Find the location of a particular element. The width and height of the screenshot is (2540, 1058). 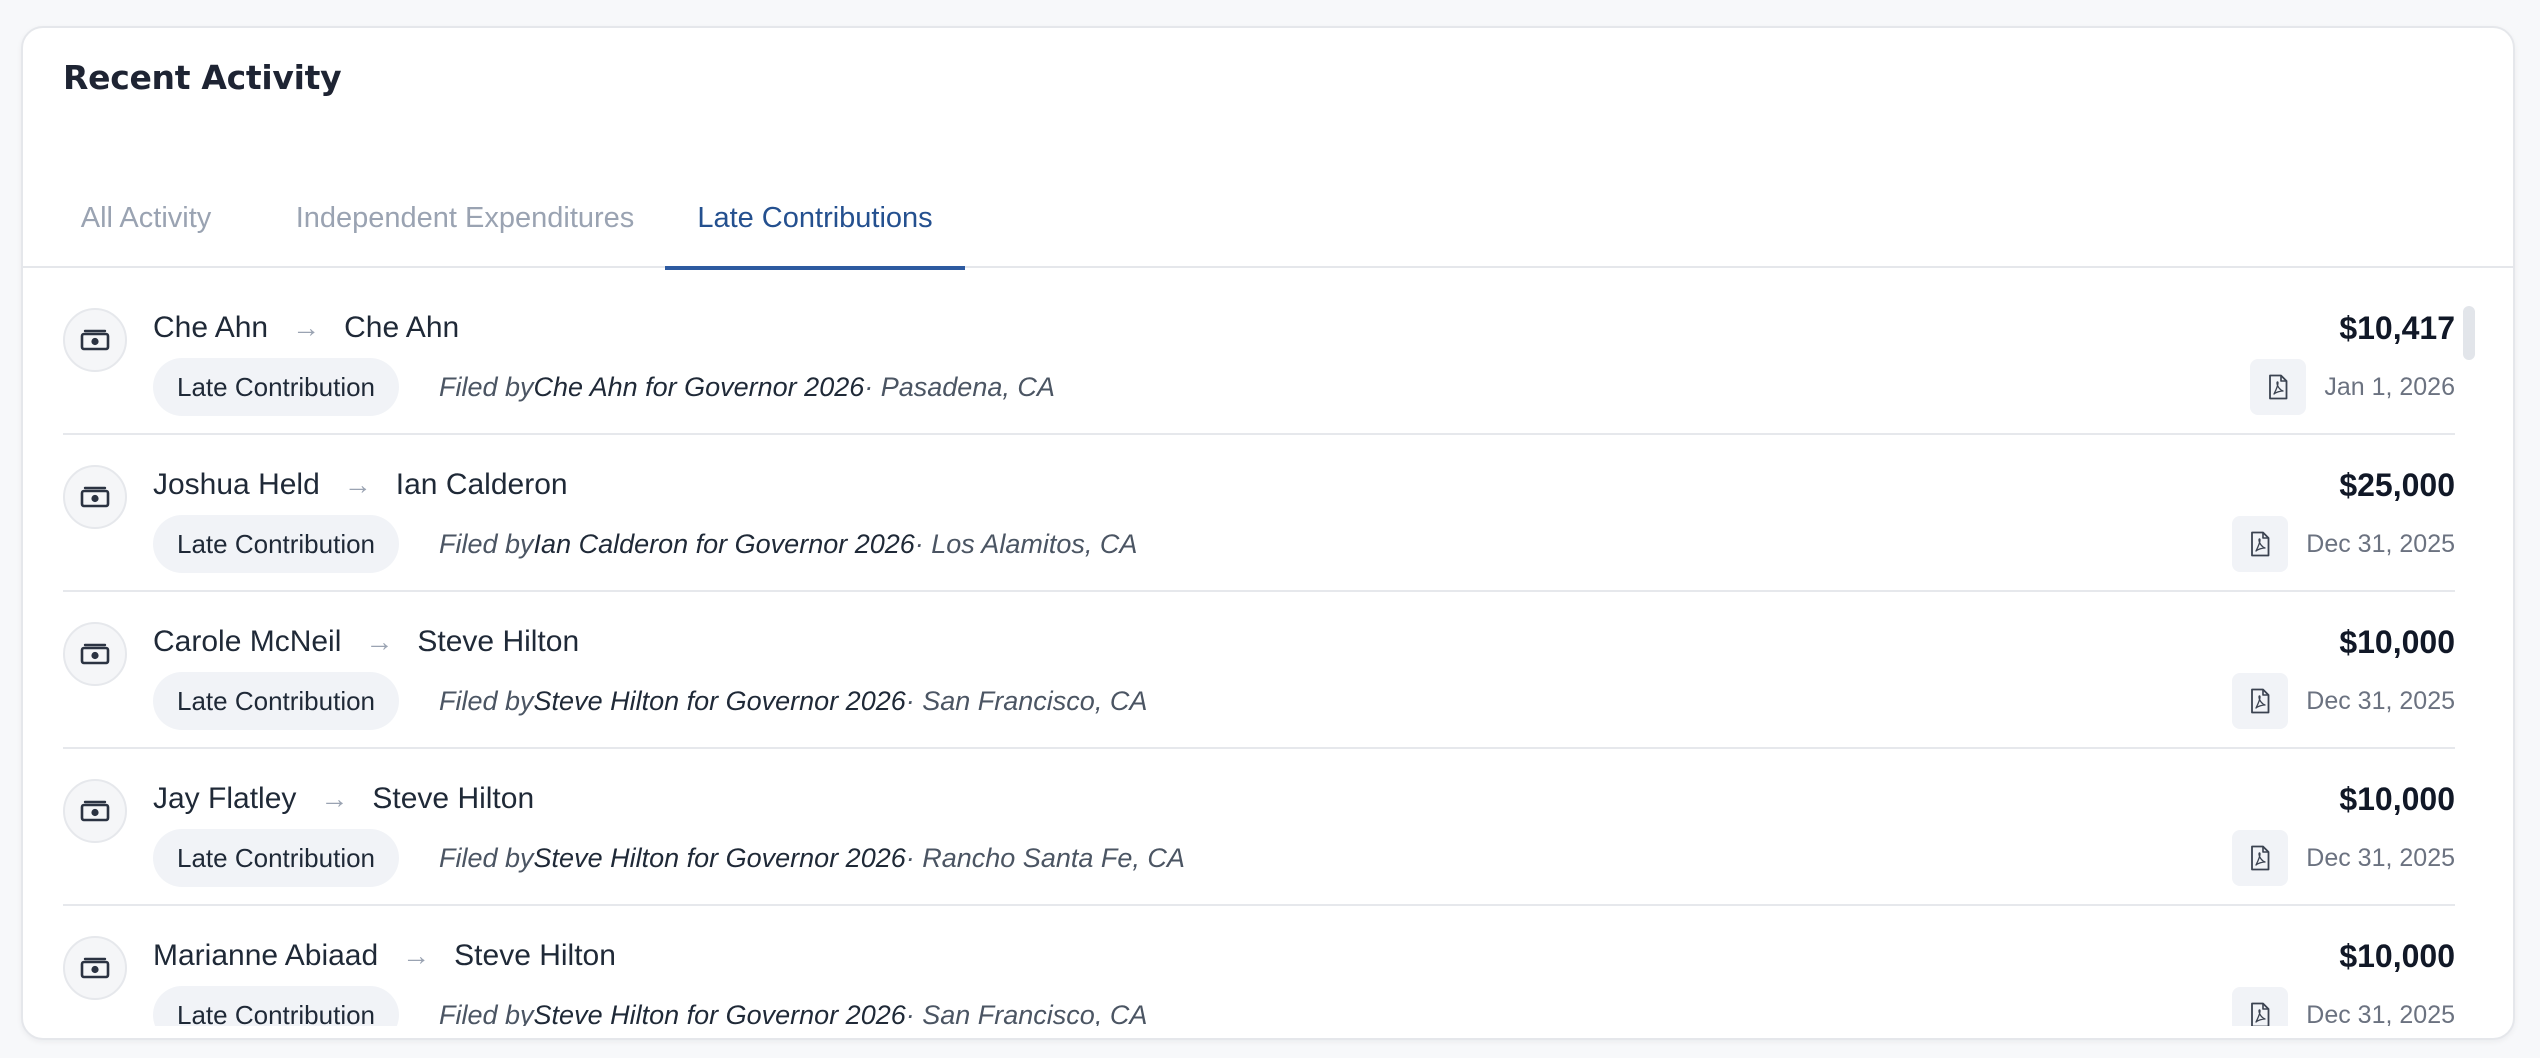

committee-name: Ian Calderon for Governor 2026 is located at coordinates (724, 544).